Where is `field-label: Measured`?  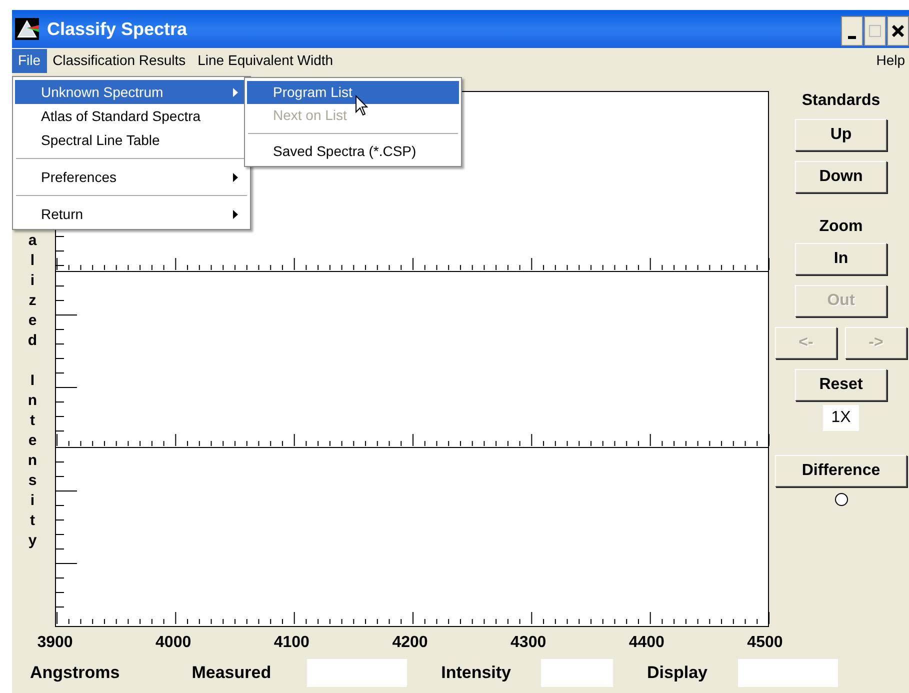 field-label: Measured is located at coordinates (232, 673).